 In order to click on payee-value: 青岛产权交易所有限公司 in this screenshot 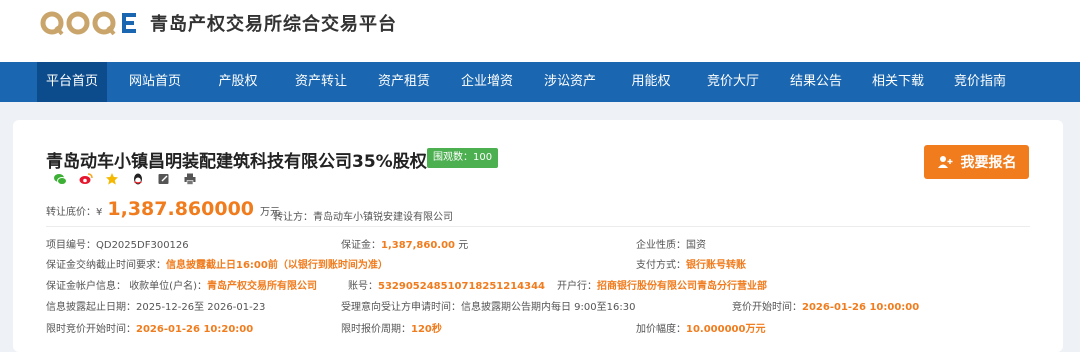, I will do `click(262, 286)`.